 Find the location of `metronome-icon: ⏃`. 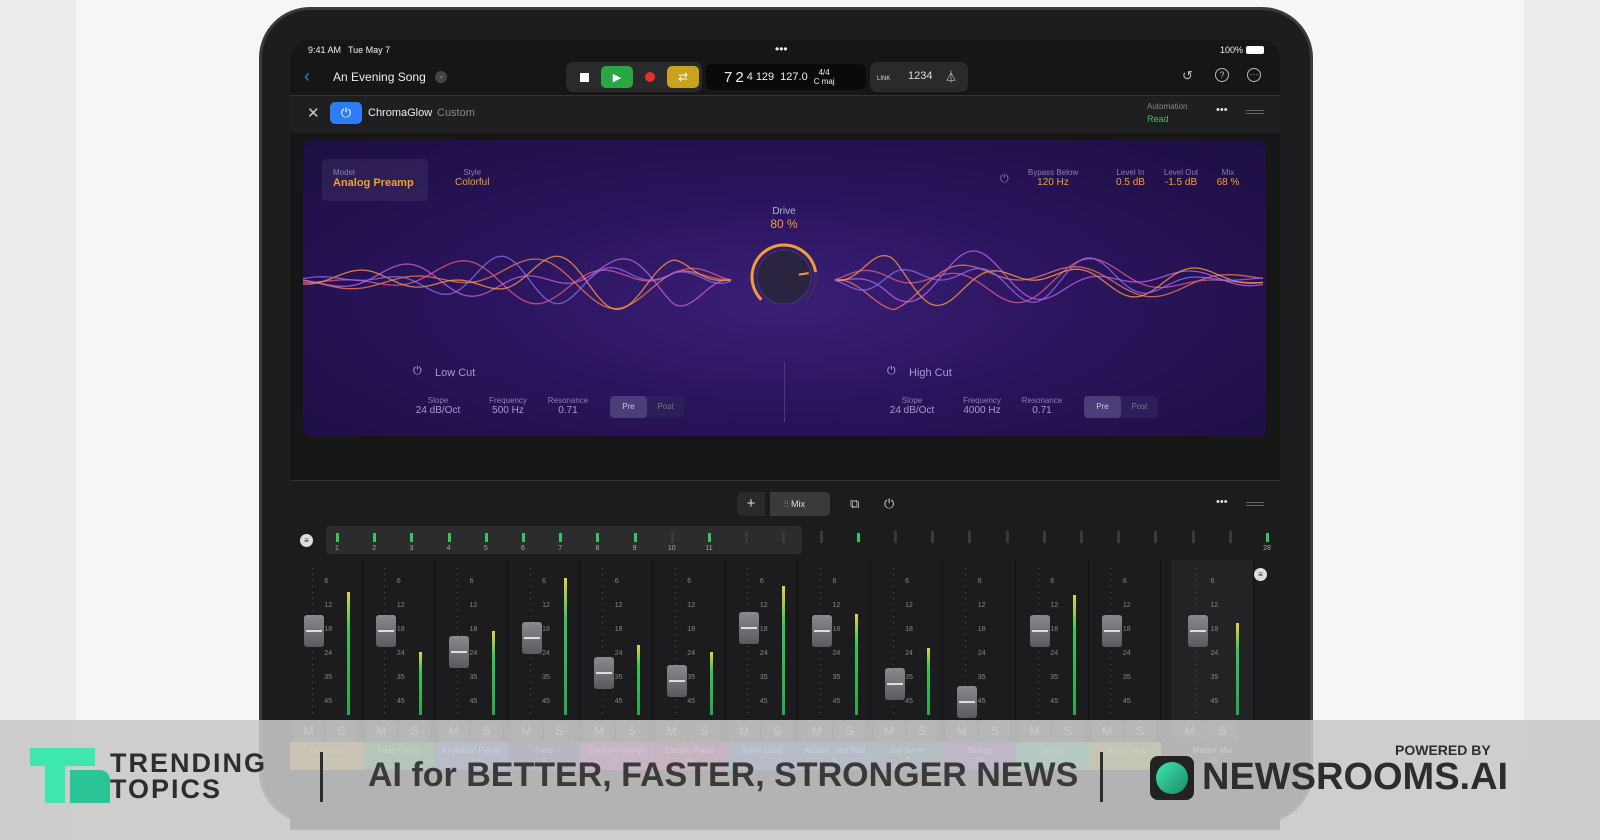

metronome-icon: ⏃ is located at coordinates (951, 76).